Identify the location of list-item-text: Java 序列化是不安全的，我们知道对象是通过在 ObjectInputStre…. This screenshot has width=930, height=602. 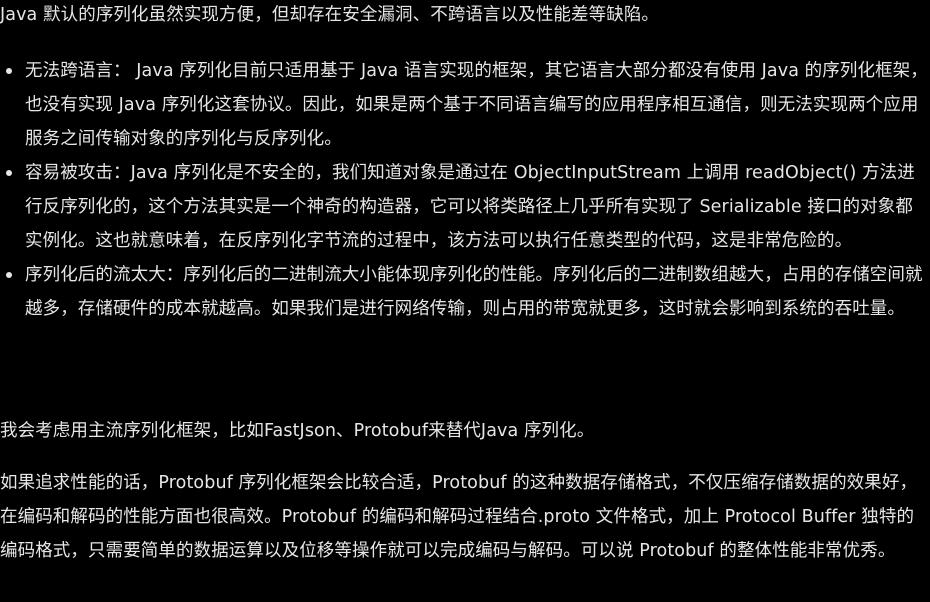
(470, 207).